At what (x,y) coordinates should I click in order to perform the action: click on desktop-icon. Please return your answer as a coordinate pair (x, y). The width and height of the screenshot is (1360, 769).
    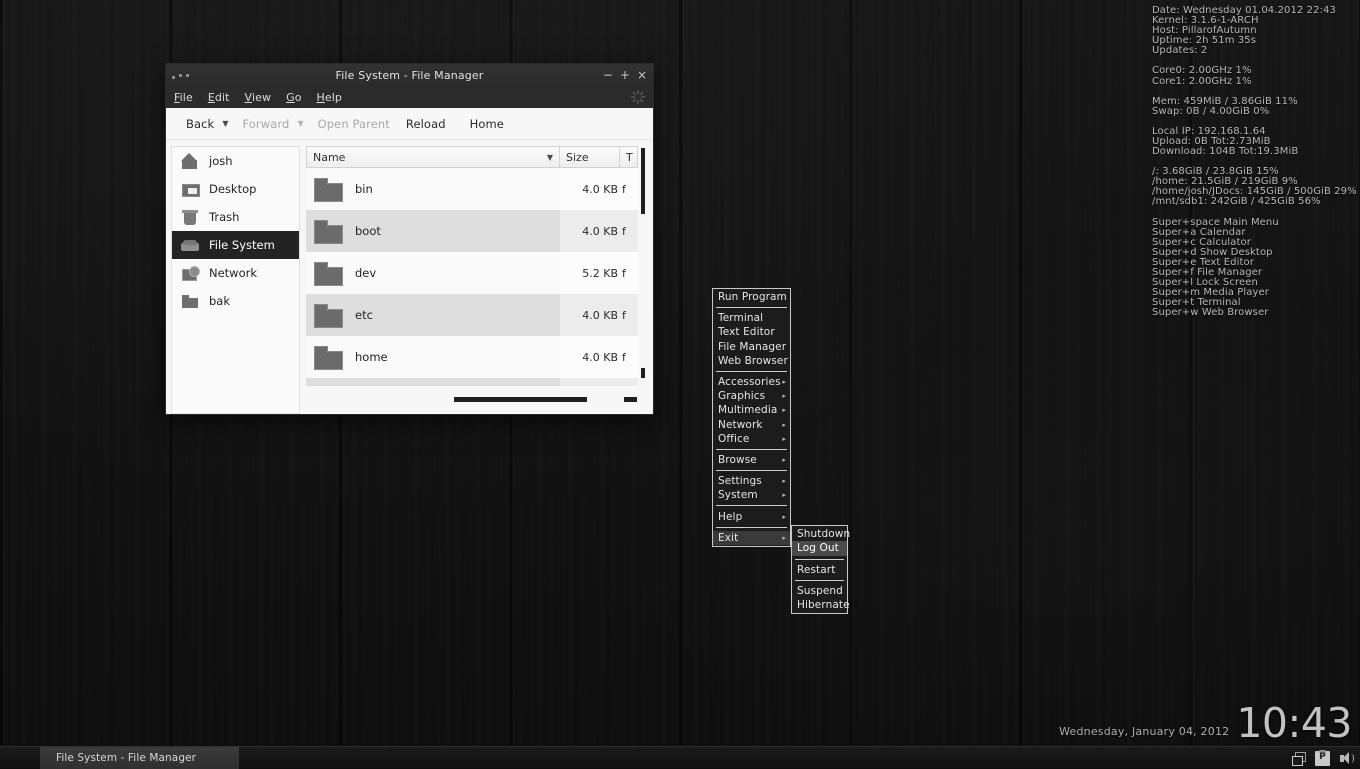
    Looking at the image, I should click on (190, 189).